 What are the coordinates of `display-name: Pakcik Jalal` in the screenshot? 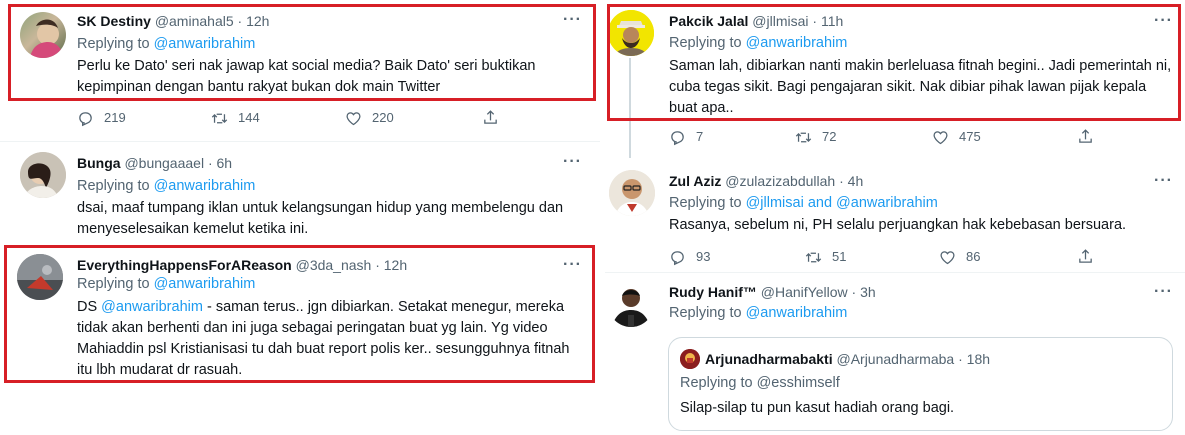 It's located at (708, 21).